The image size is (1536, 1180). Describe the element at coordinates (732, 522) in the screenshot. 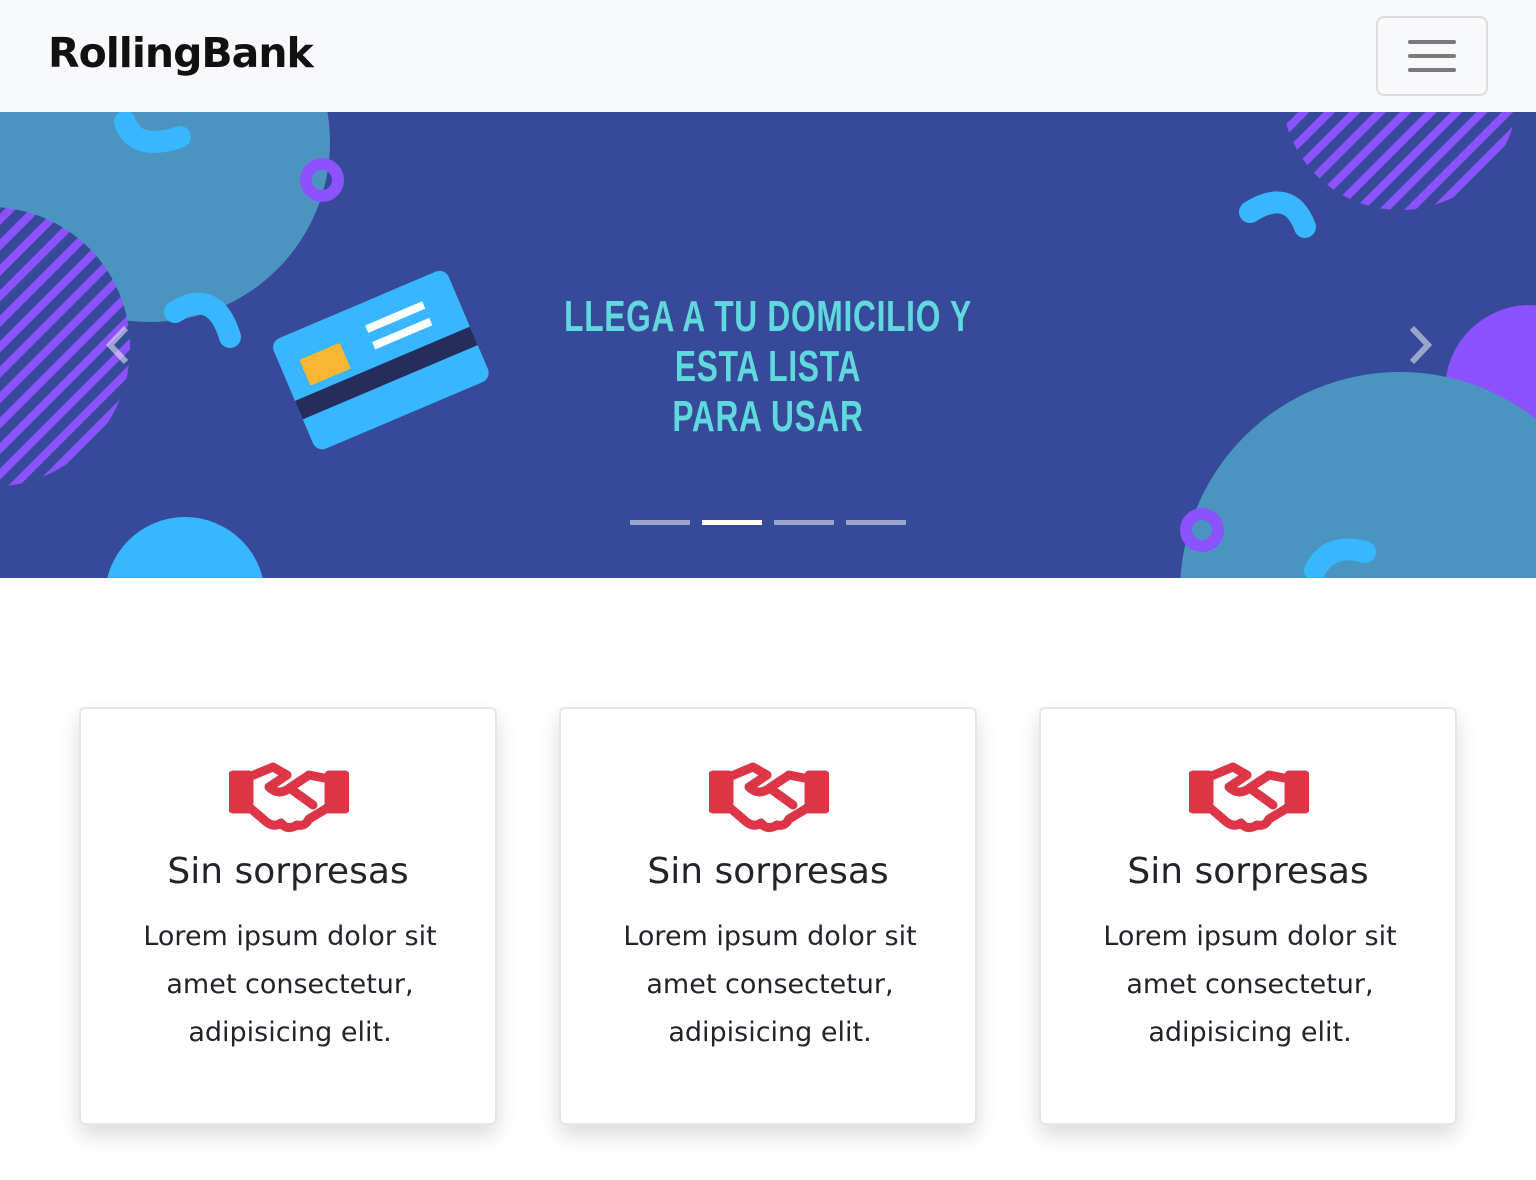

I see `carousel-indicator-active` at that location.